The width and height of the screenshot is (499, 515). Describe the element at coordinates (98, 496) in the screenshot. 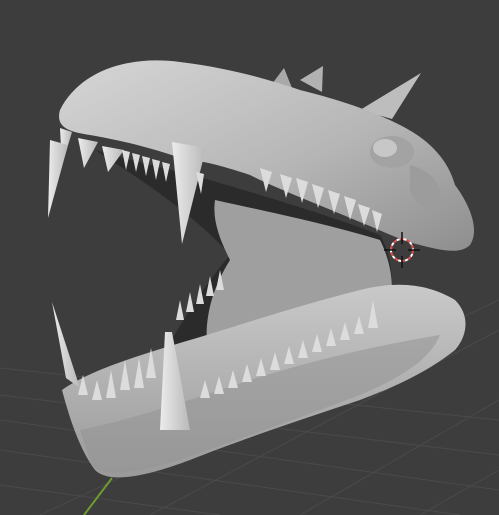

I see `y-axis-line` at that location.